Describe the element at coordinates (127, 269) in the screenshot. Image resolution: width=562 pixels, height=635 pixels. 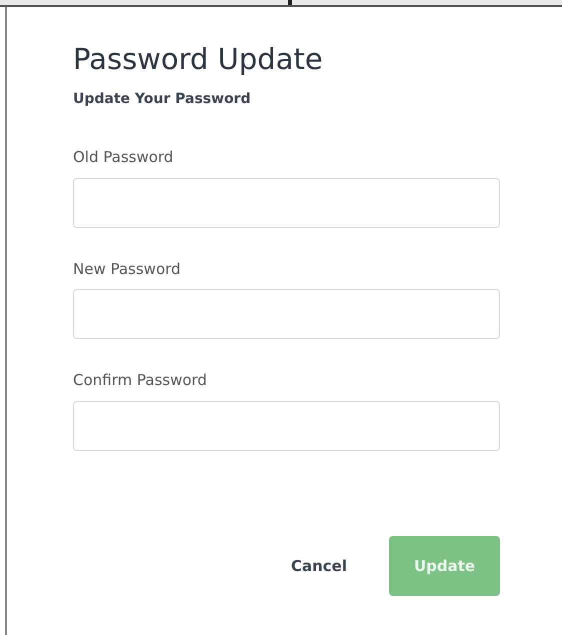
I see `field-label: New Password` at that location.